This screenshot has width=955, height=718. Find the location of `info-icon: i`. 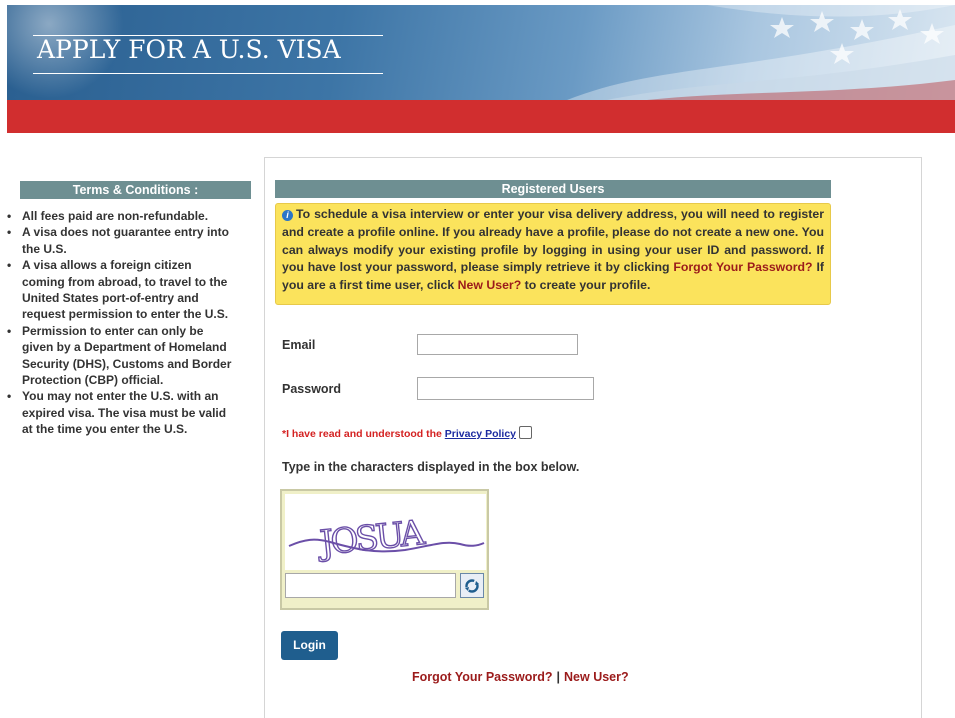

info-icon: i is located at coordinates (287, 215).